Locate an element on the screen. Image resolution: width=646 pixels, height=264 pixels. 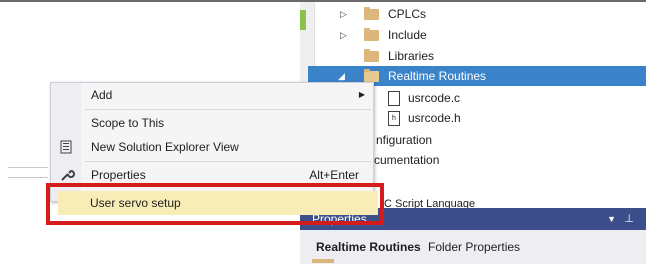
tree-item-label: usrcode.c is located at coordinates (434, 98).